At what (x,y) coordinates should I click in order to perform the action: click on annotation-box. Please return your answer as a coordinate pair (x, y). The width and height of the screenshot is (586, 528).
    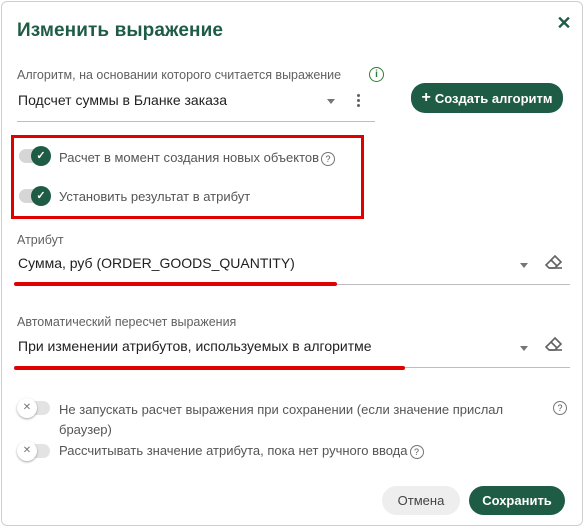
    Looking at the image, I should click on (187, 177).